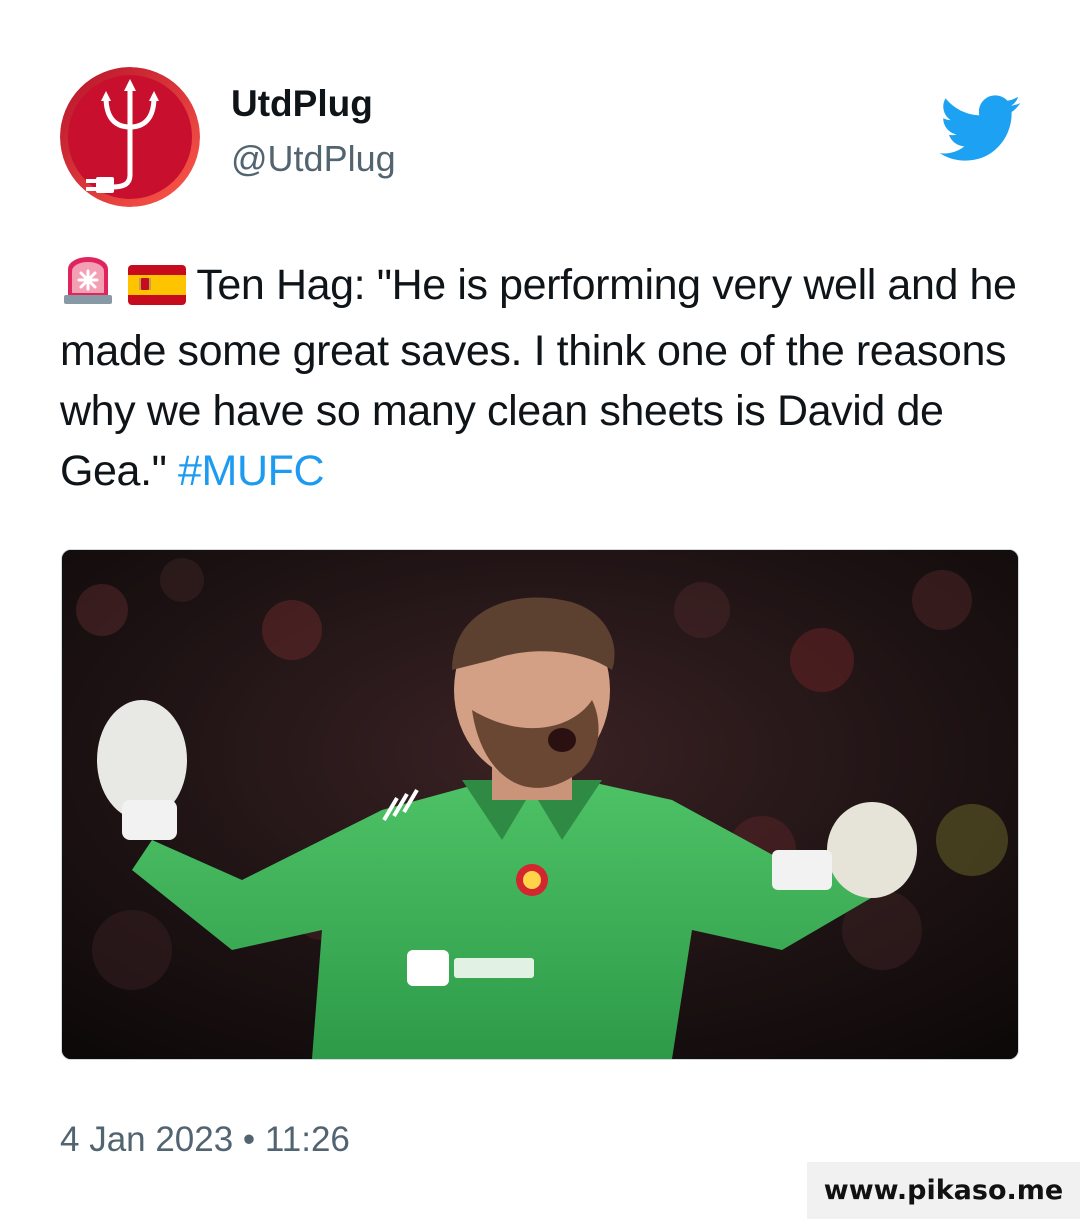  Describe the element at coordinates (88, 288) in the screenshot. I see `police-light-emoji` at that location.